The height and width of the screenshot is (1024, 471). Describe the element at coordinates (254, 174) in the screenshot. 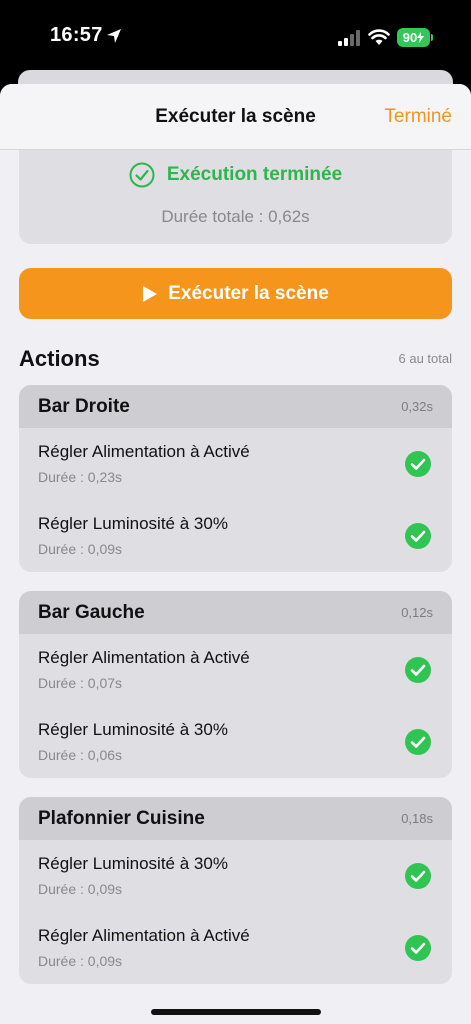

I see `result-status: Exécution terminée` at that location.